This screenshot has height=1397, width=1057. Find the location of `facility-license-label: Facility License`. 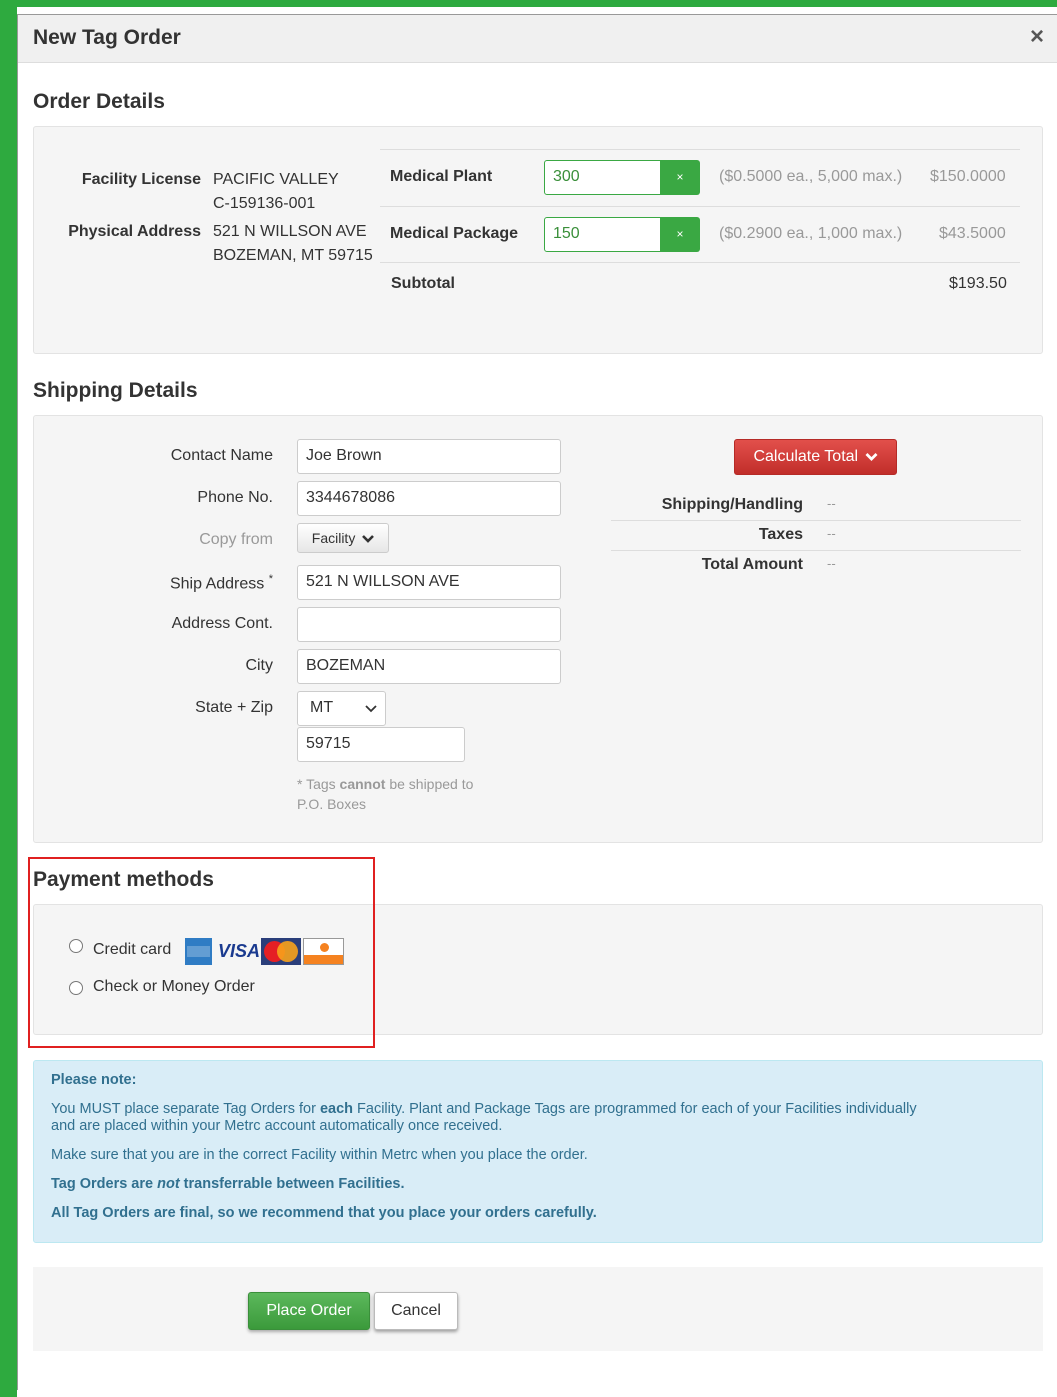

facility-license-label: Facility License is located at coordinates (141, 179).